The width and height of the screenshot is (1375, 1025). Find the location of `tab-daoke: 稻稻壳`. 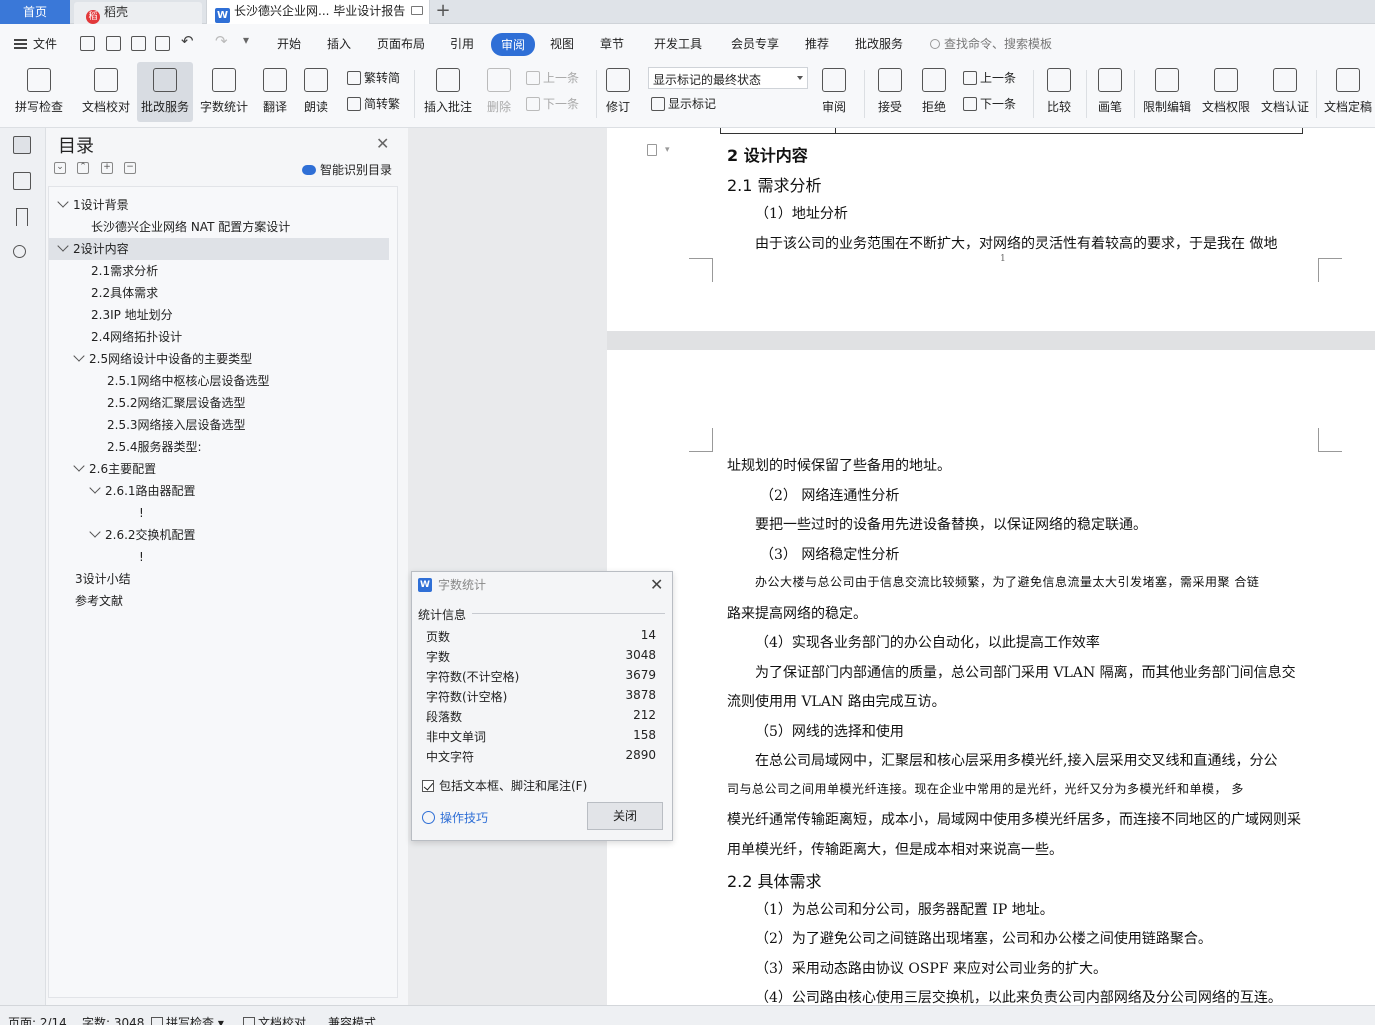

tab-daoke: 稻稻壳 is located at coordinates (138, 13).